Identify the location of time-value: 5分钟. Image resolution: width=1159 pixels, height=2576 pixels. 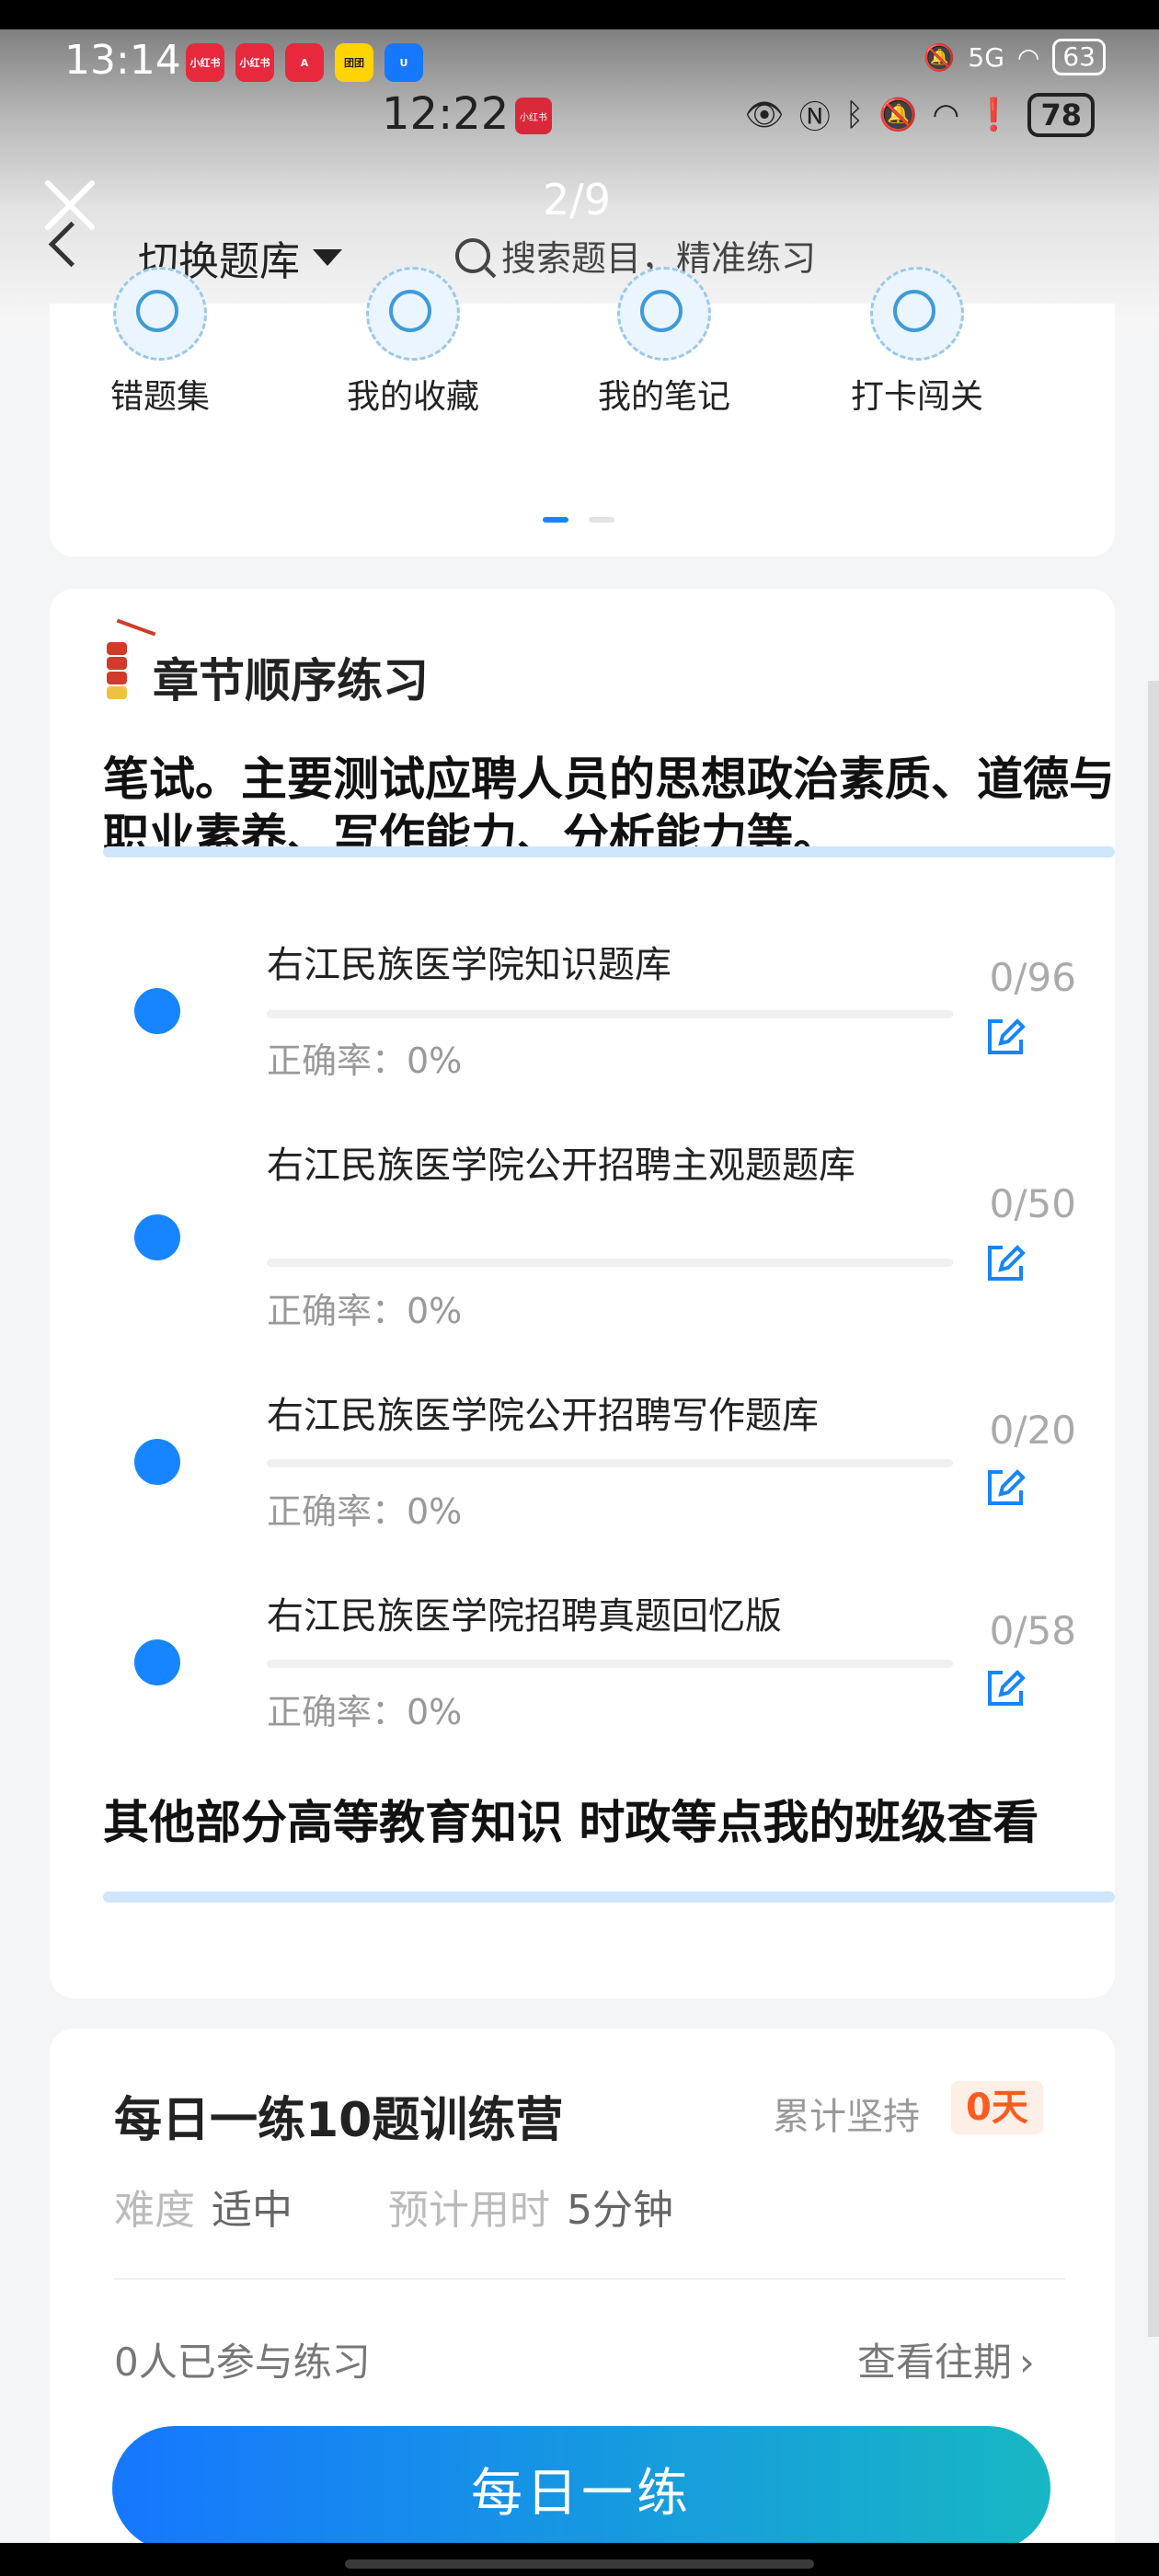
(620, 2210).